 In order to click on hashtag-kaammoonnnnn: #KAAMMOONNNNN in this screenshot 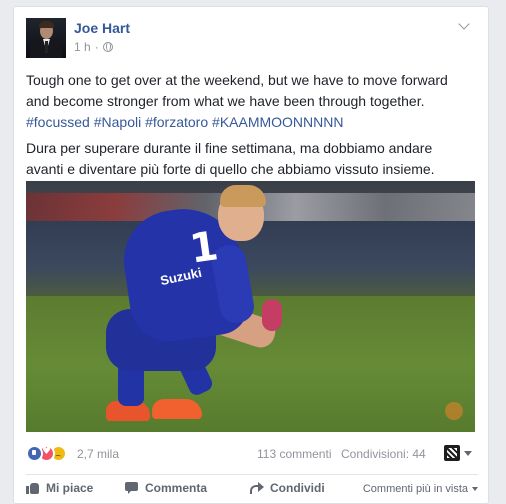, I will do `click(277, 122)`.